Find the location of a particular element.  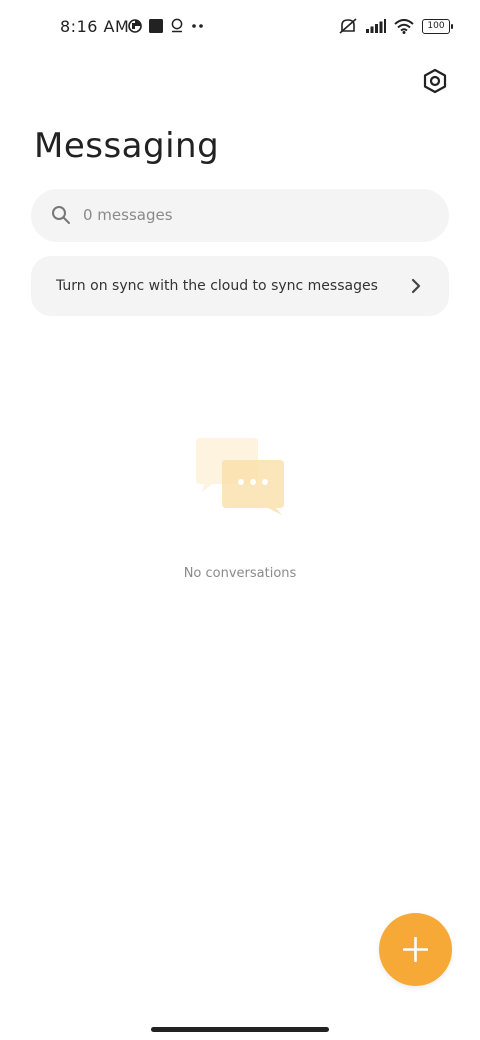

app-notification-icon is located at coordinates (135, 25).